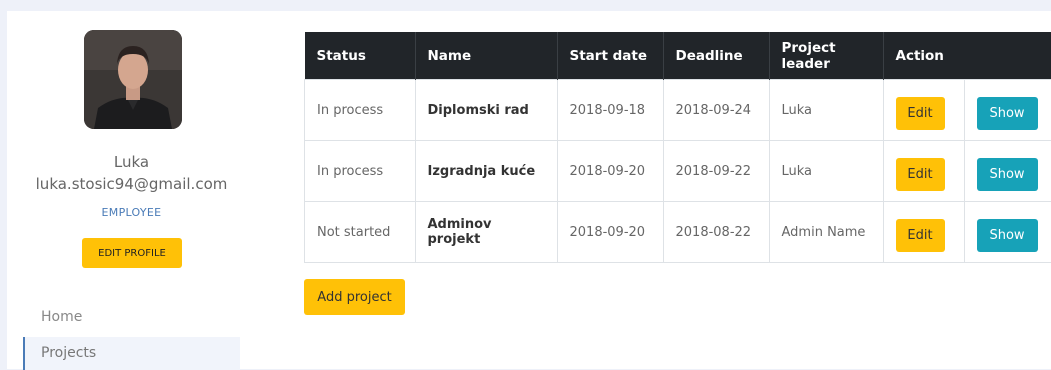  What do you see at coordinates (131, 353) in the screenshot?
I see `sidebar-item-projects: Projects` at bounding box center [131, 353].